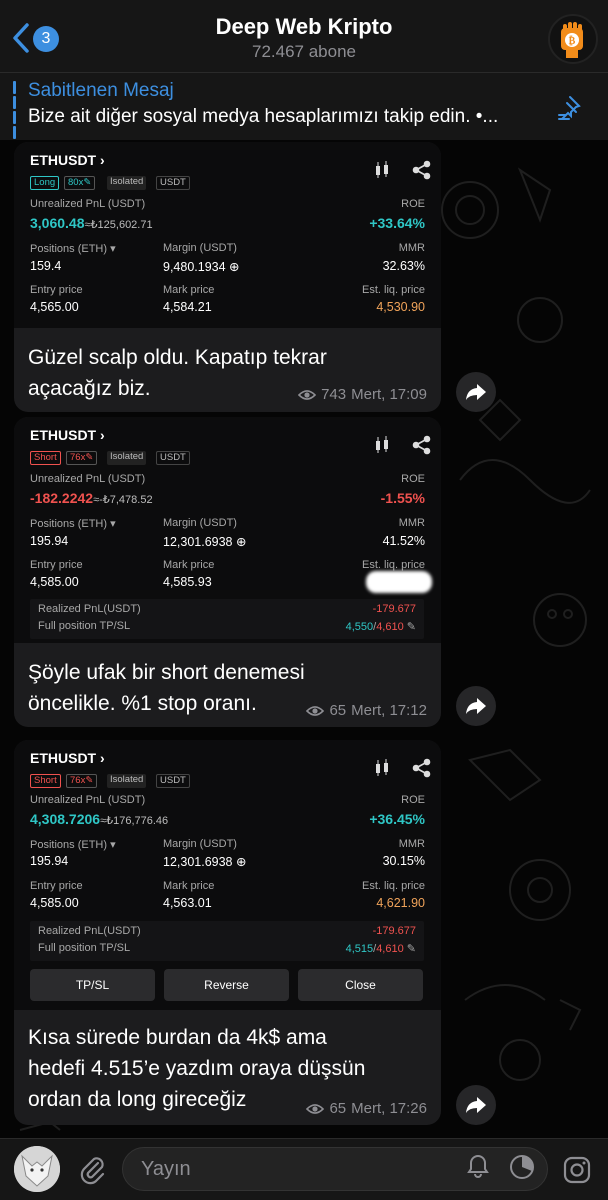  I want to click on user-avatar, so click(37, 1169).